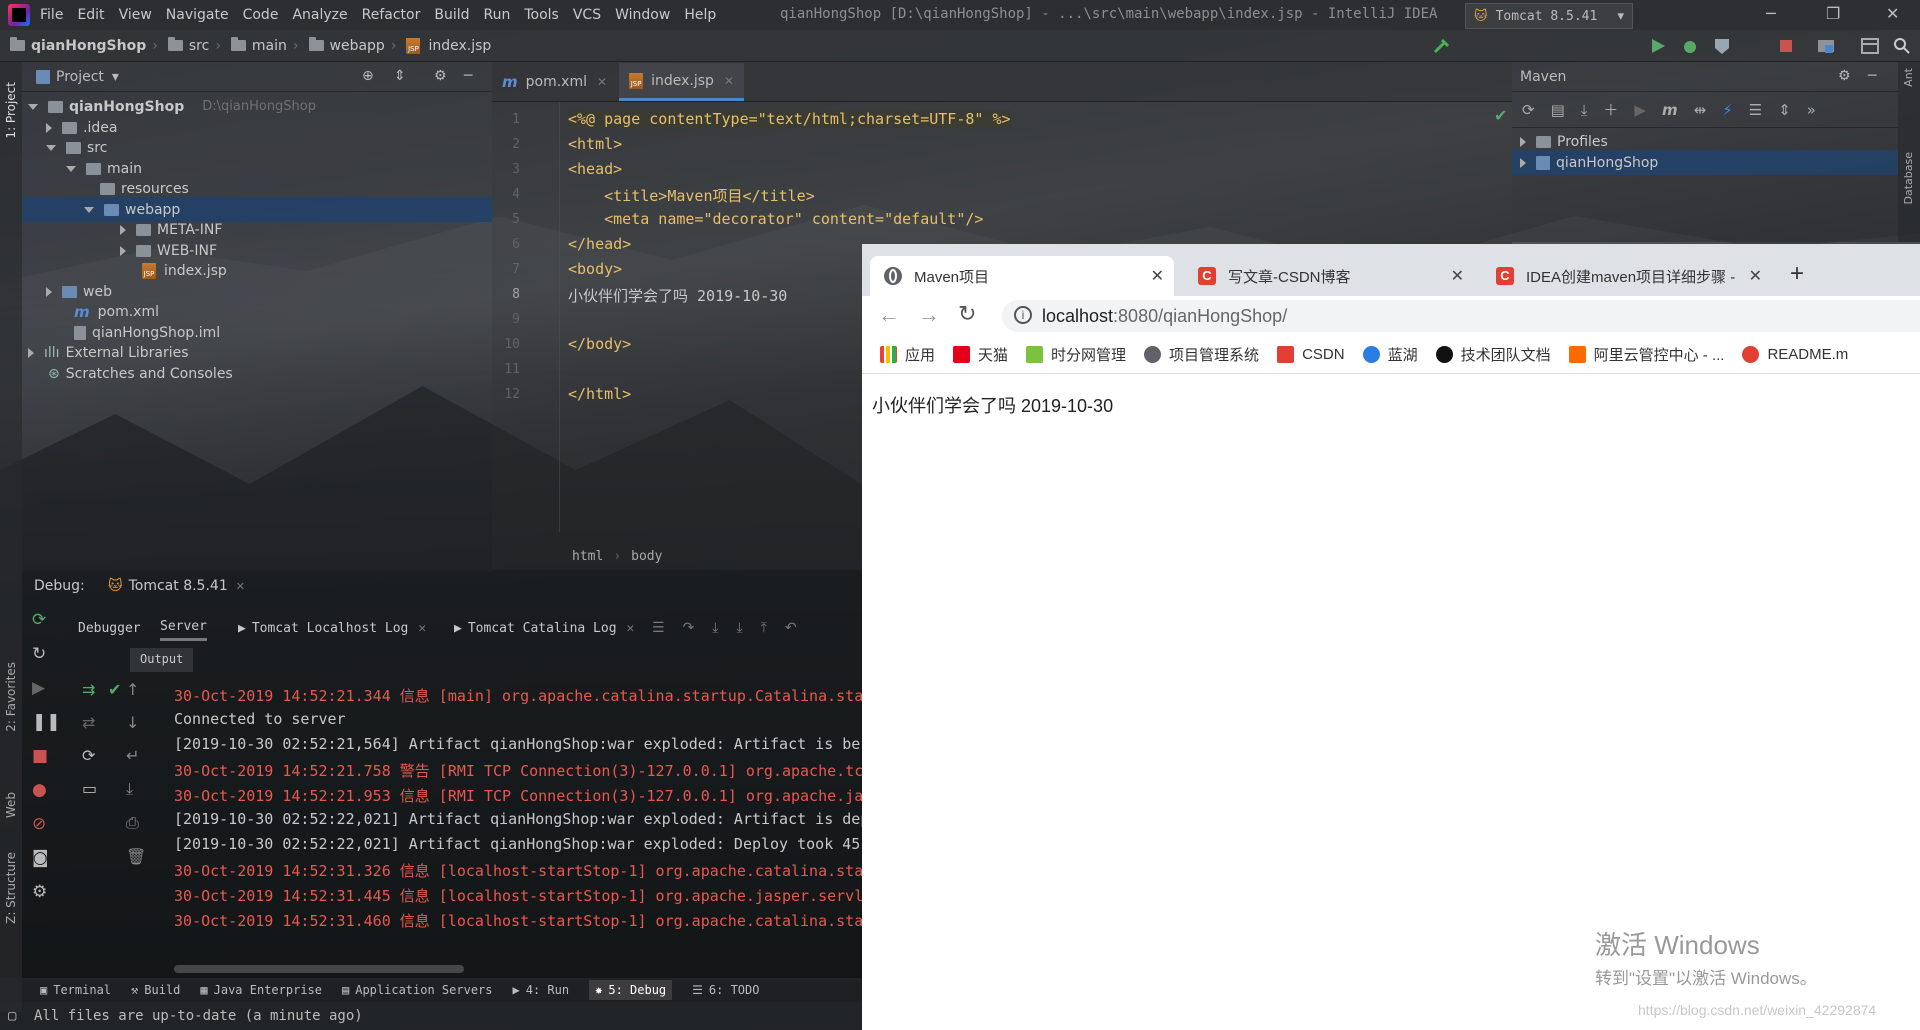  I want to click on tool-run: ▶ 4: Run, so click(541, 990).